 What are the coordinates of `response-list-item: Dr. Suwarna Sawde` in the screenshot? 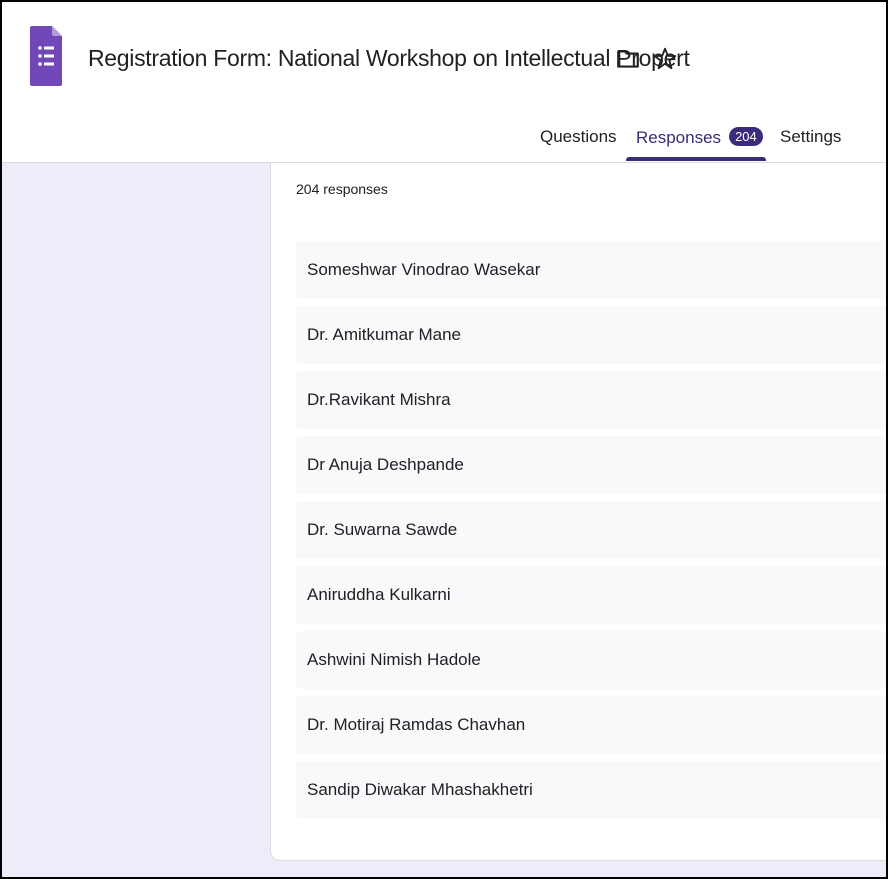 It's located at (591, 530).